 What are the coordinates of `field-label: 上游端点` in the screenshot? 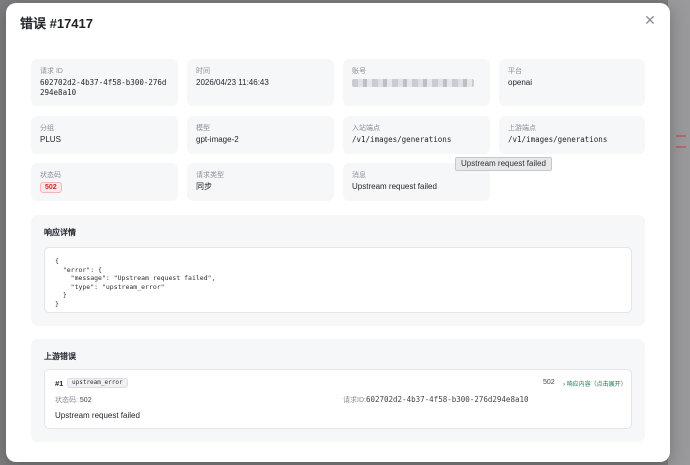 It's located at (522, 128).